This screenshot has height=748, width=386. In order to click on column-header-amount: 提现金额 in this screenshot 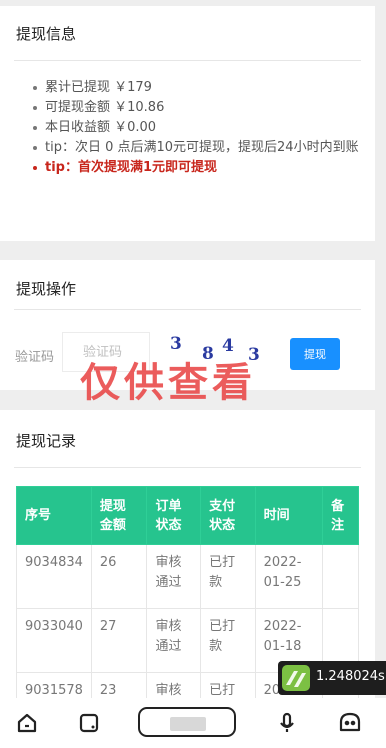, I will do `click(119, 515)`.